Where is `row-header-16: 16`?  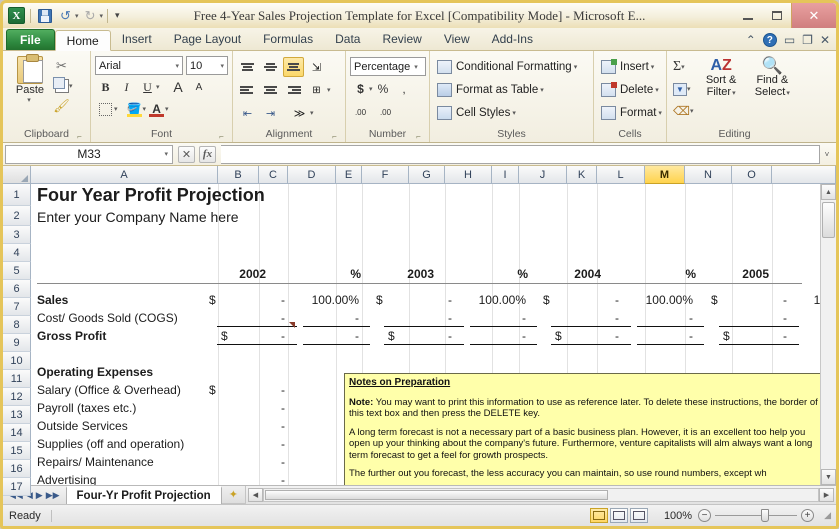
row-header-16: 16 is located at coordinates (17, 469).